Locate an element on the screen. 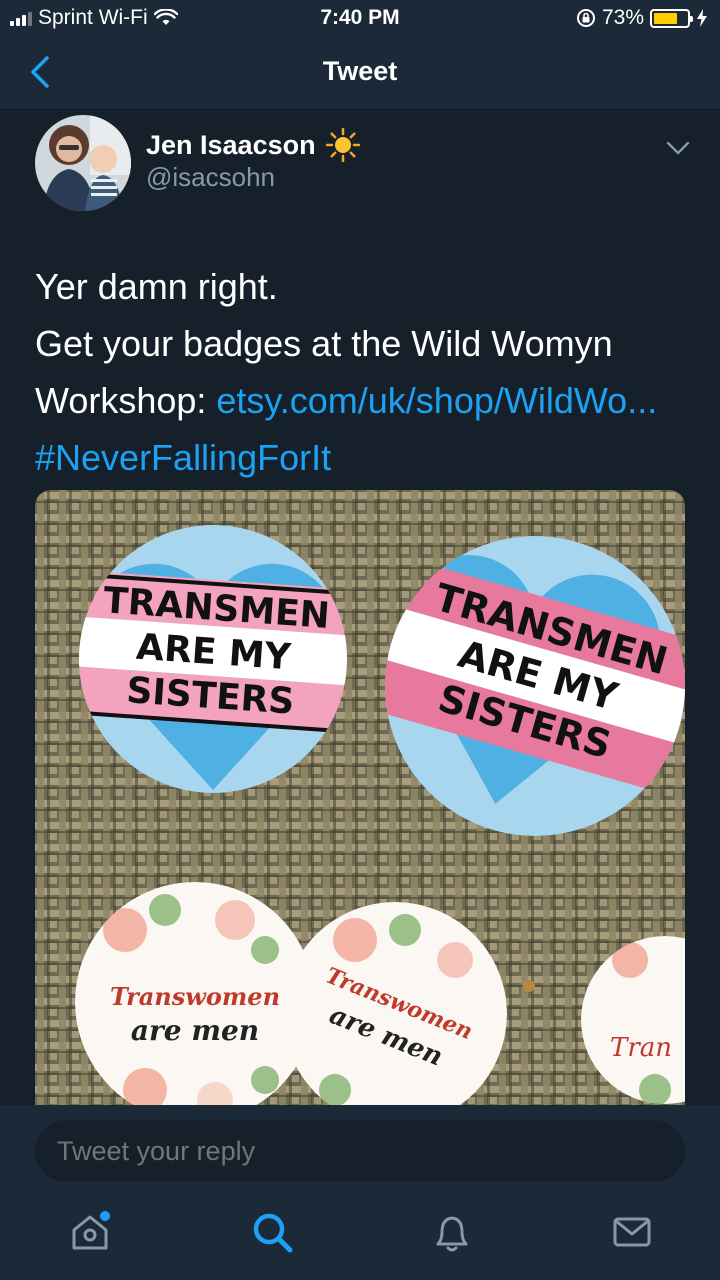 This screenshot has width=720, height=1280. battery-percent: 73% is located at coordinates (622, 17).